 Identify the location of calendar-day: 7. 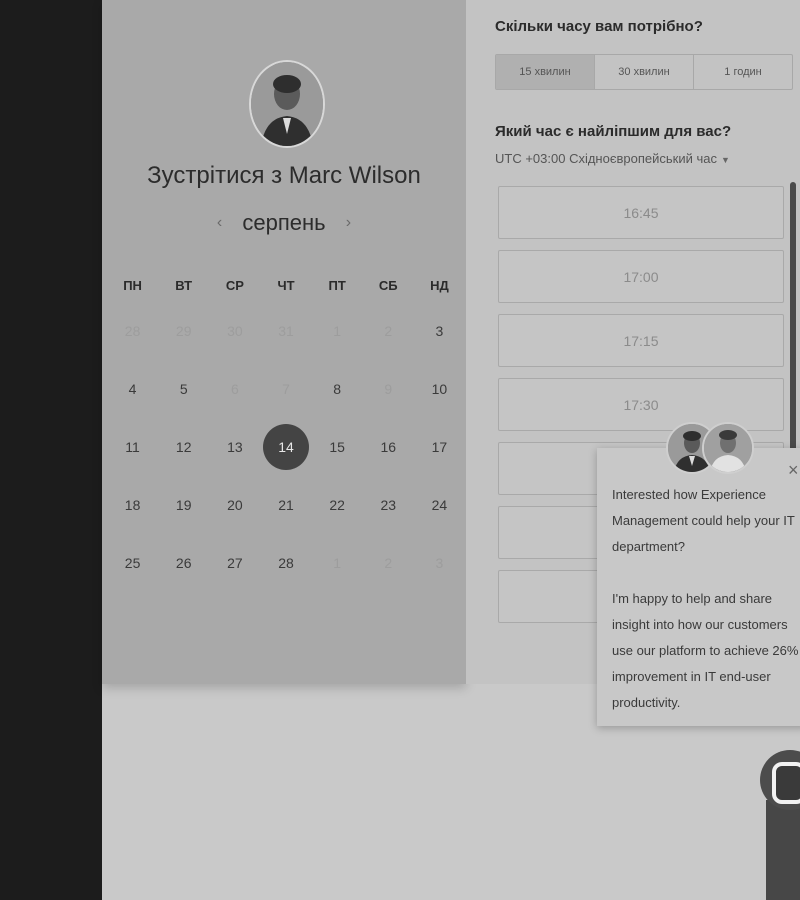
(286, 389).